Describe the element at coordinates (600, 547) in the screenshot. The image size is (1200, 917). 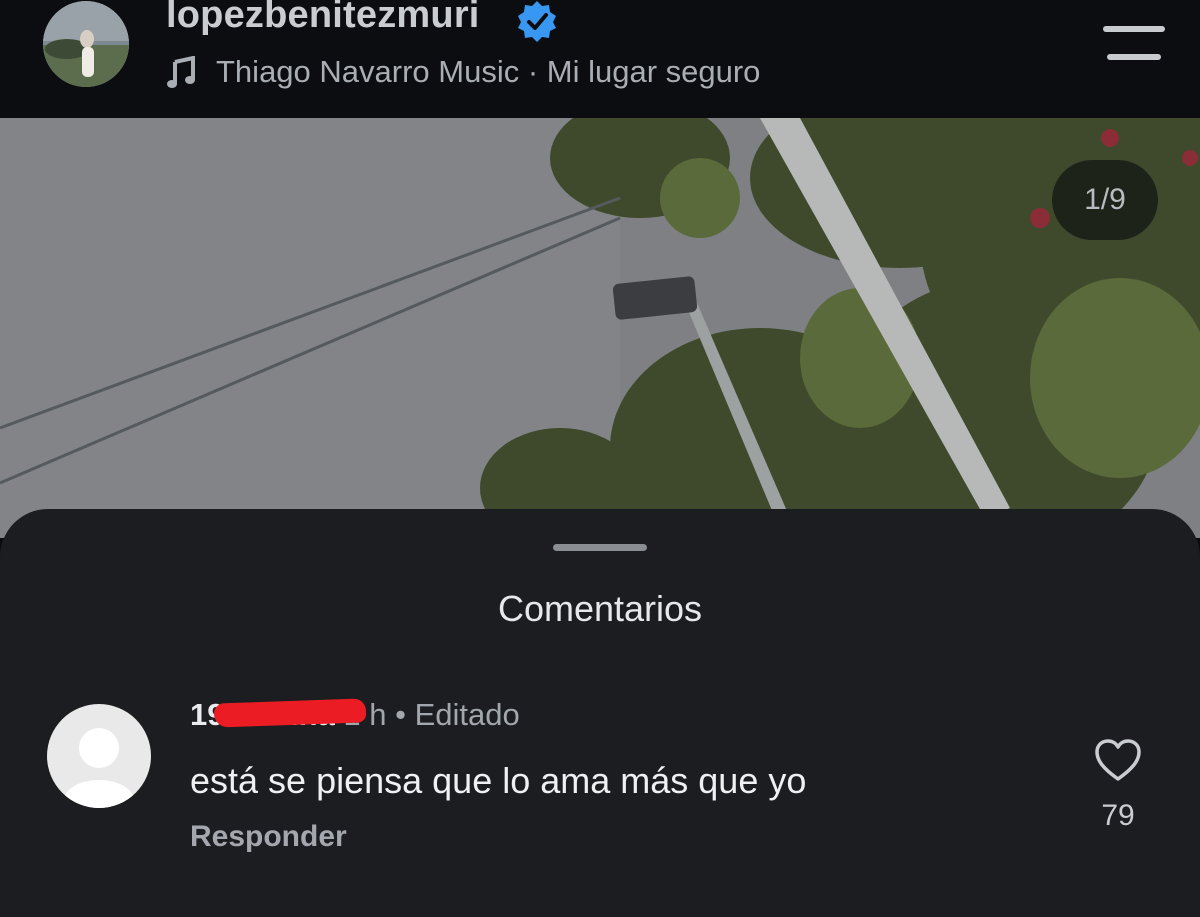
I see `sheet-drag-handle` at that location.